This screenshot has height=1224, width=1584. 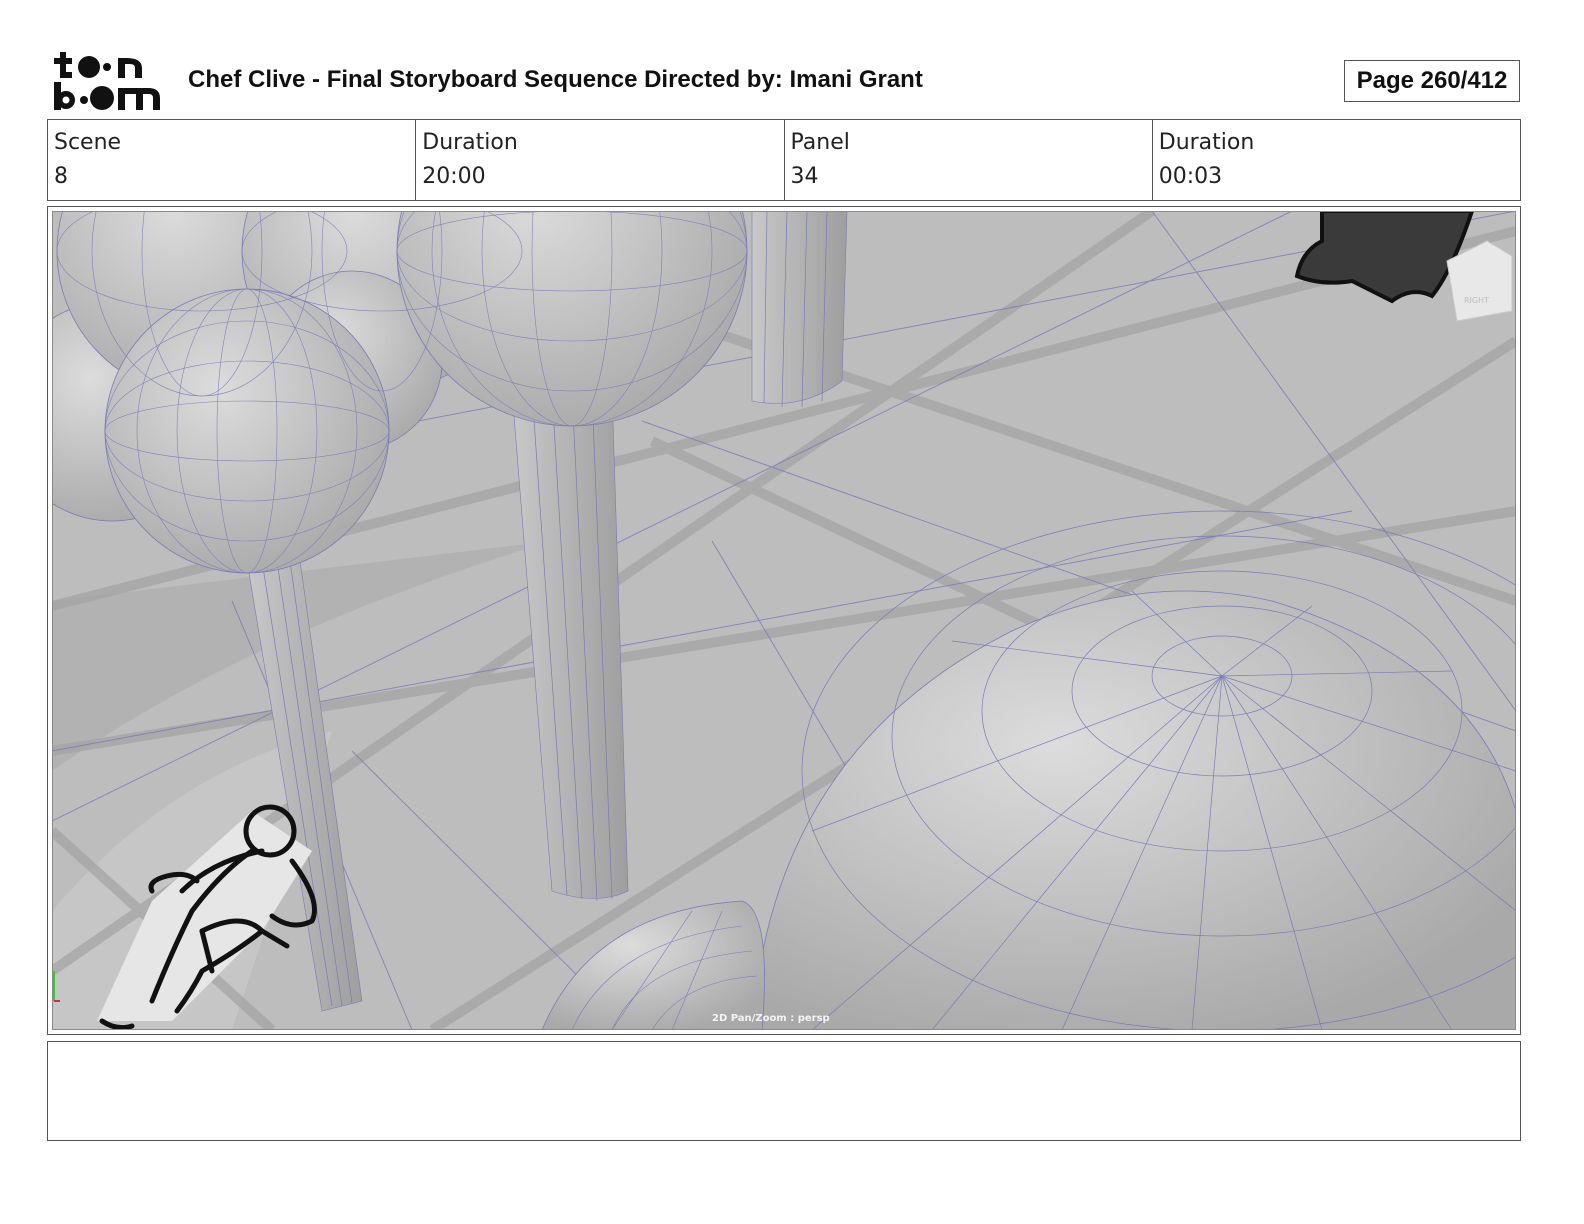 What do you see at coordinates (1206, 142) in the screenshot?
I see `panel-duration-label: Duration` at bounding box center [1206, 142].